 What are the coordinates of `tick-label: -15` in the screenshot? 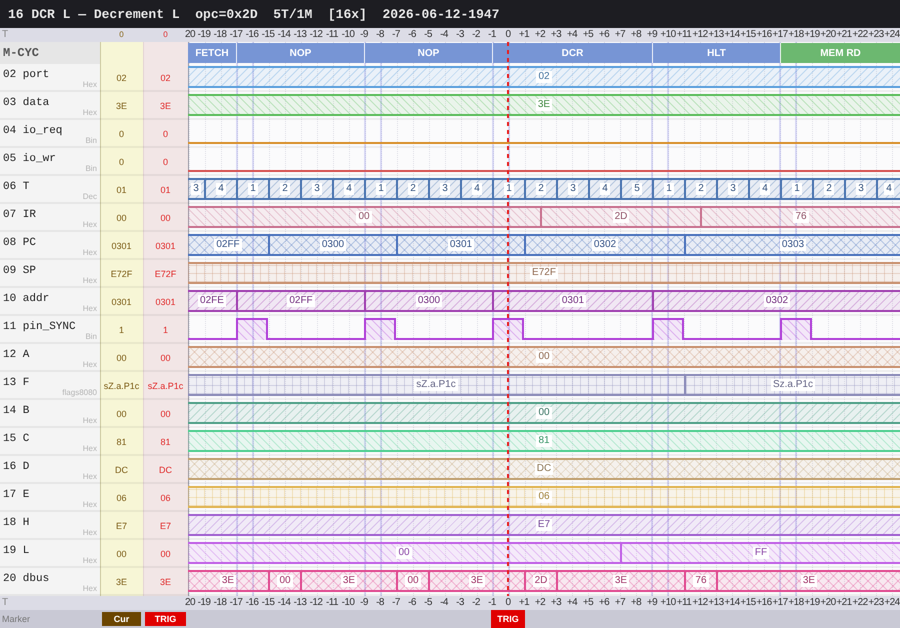 It's located at (268, 35).